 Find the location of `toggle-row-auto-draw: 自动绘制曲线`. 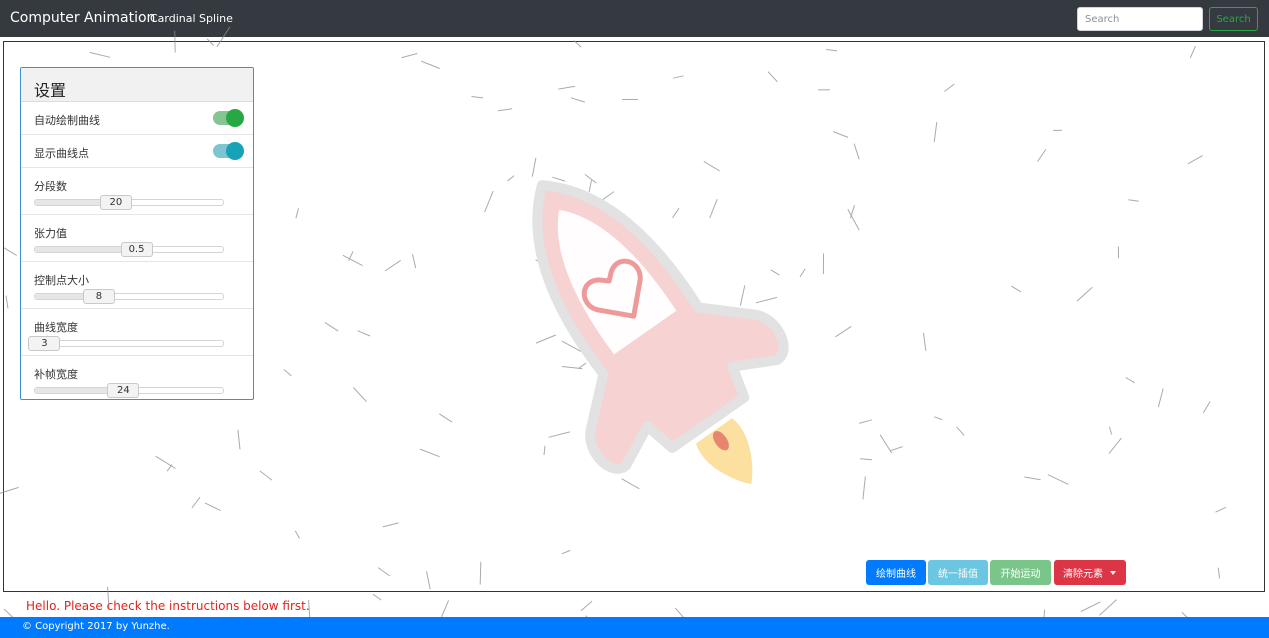

toggle-row-auto-draw: 自动绘制曲线 is located at coordinates (137, 118).